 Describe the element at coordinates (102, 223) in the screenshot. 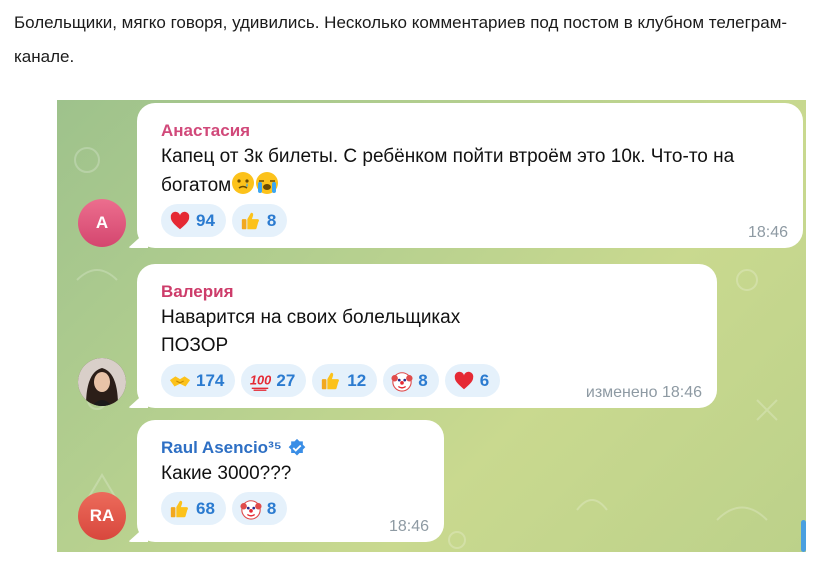

I see `avatar: А` at that location.